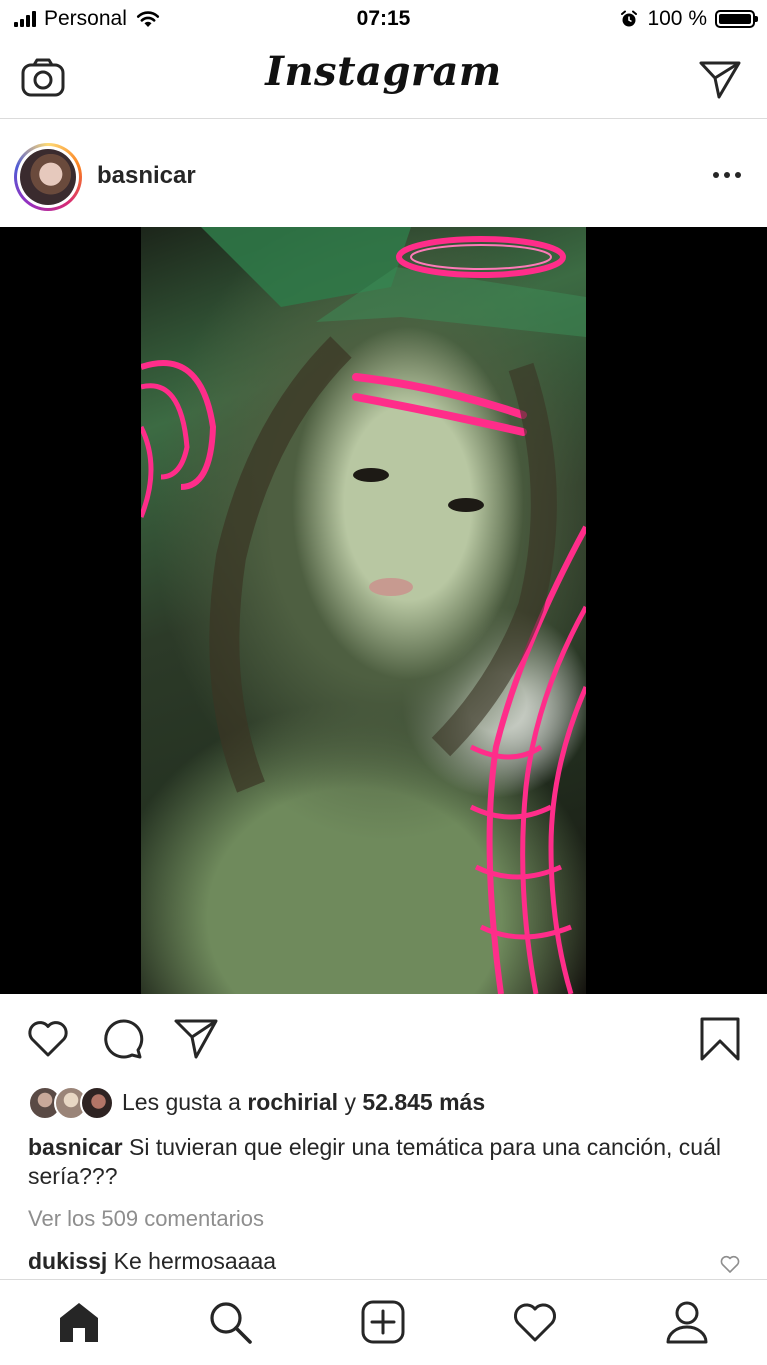  I want to click on liker-avatars, so click(72, 1103).